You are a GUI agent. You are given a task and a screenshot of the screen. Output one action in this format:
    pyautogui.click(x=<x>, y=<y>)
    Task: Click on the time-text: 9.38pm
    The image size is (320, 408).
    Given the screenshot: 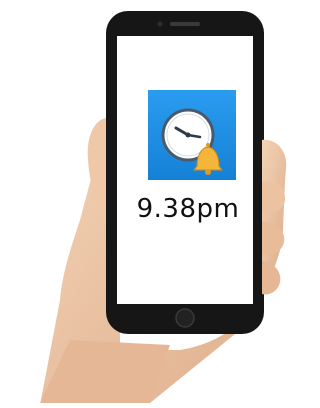 What is the action you would take?
    pyautogui.click(x=188, y=209)
    